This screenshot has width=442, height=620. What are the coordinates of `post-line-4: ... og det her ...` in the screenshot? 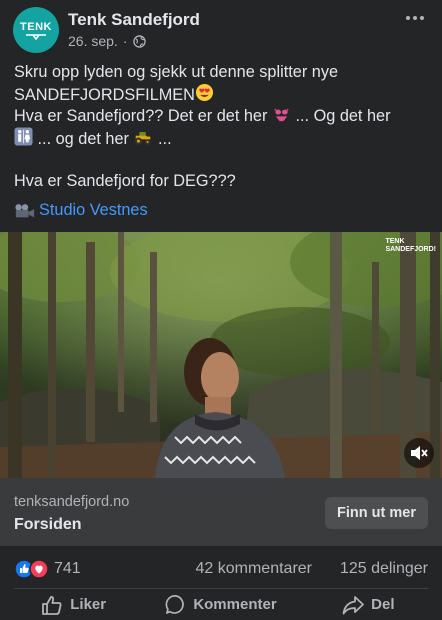 It's located at (222, 138).